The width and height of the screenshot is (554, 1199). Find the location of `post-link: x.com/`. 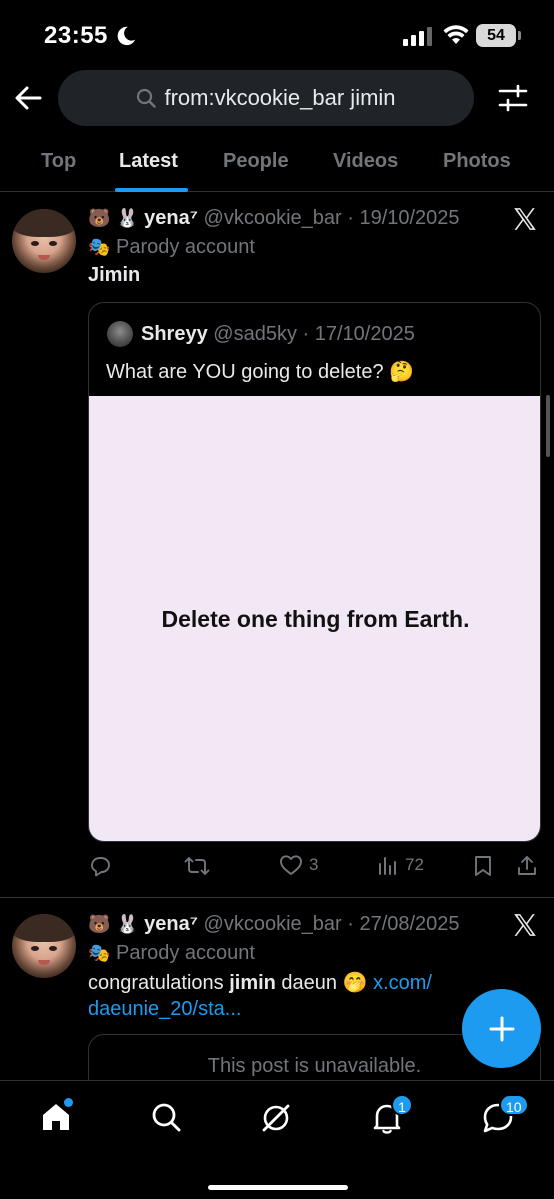

post-link: x.com/ is located at coordinates (402, 983).